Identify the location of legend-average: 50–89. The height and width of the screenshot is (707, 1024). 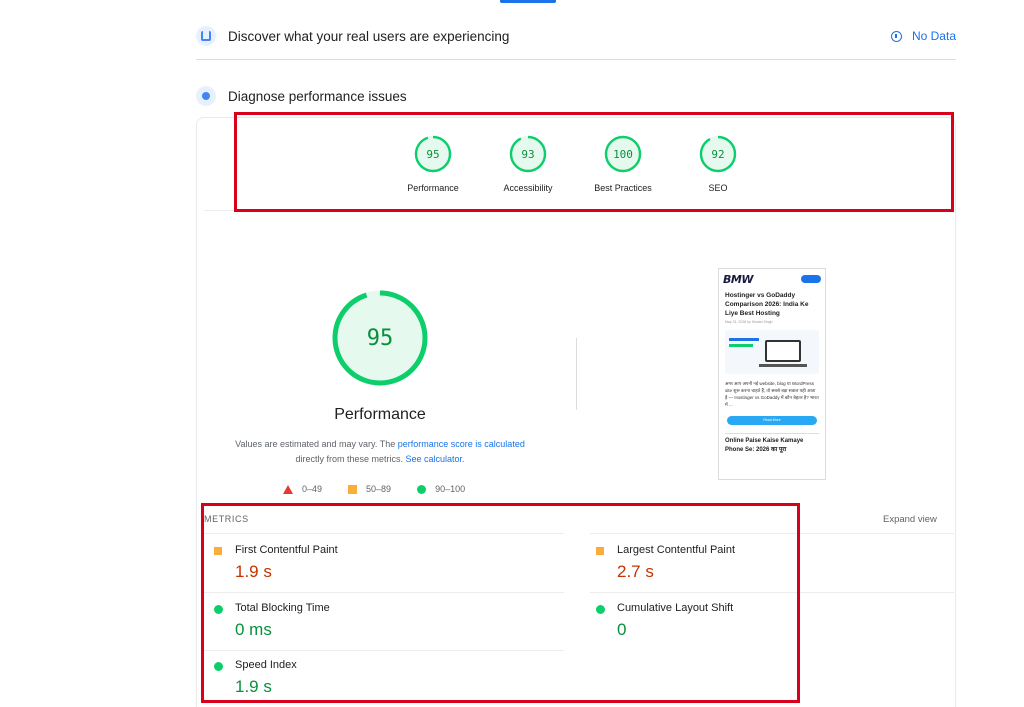
(369, 489).